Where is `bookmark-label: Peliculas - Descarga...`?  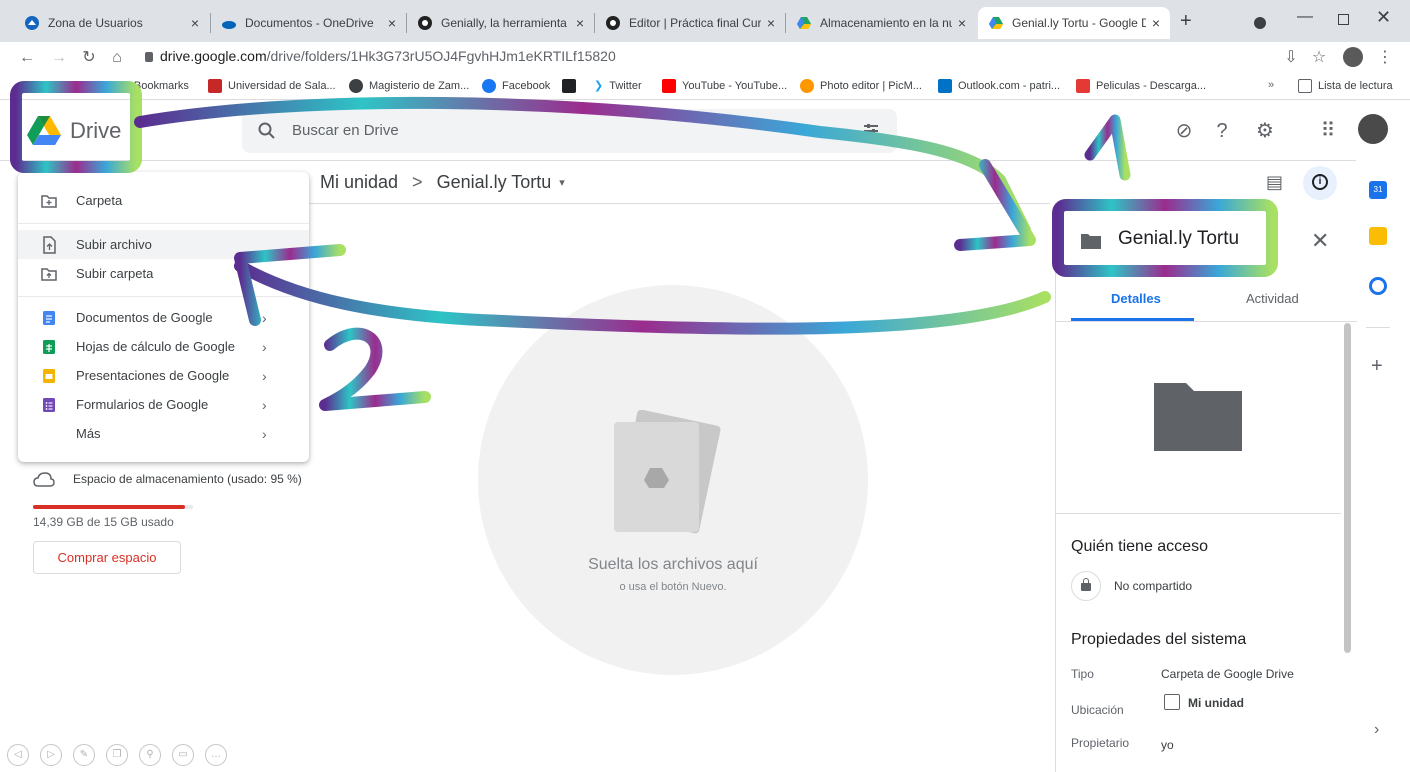 bookmark-label: Peliculas - Descarga... is located at coordinates (1151, 86).